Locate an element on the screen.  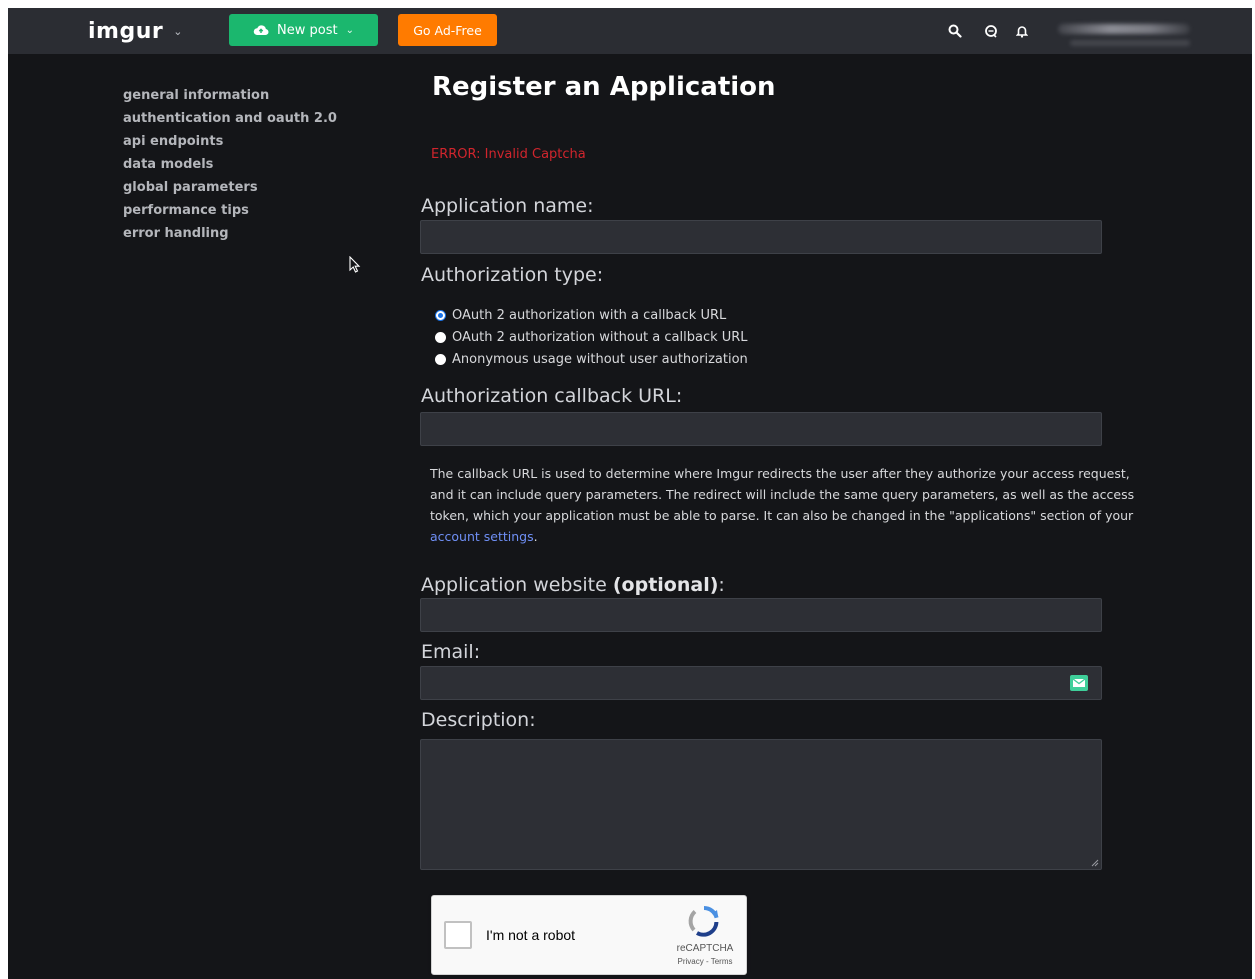
description-field is located at coordinates (761, 804).